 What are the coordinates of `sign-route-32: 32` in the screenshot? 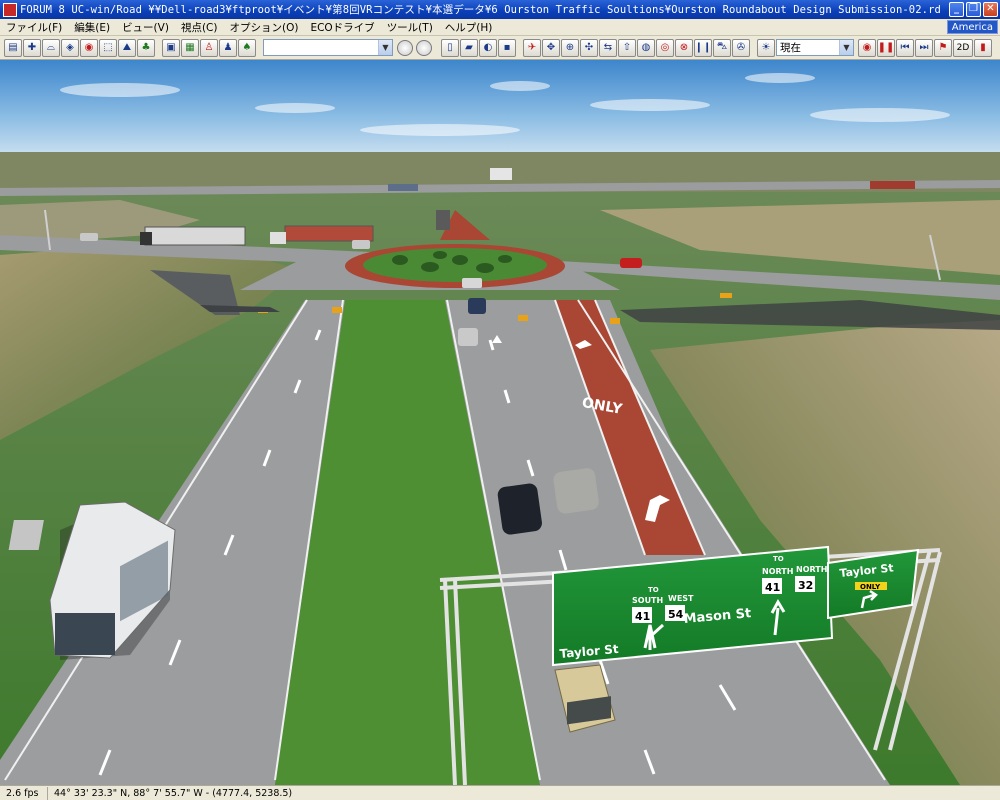 It's located at (805, 585).